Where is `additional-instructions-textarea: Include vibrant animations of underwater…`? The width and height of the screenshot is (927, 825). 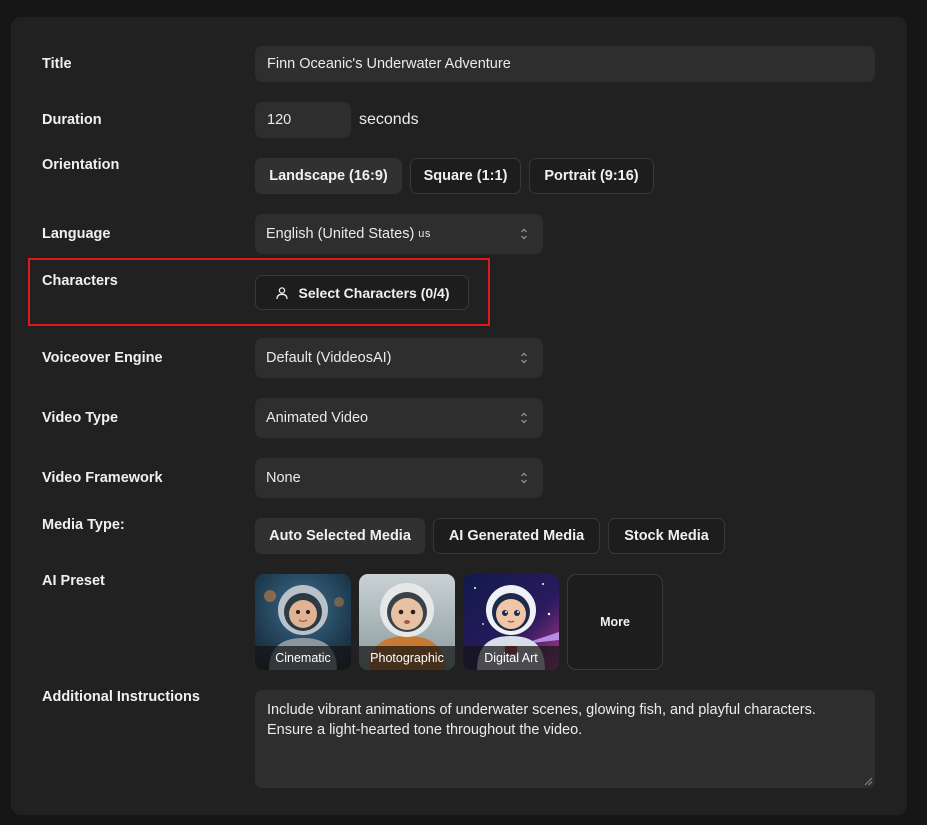
additional-instructions-textarea: Include vibrant animations of underwater… is located at coordinates (565, 739).